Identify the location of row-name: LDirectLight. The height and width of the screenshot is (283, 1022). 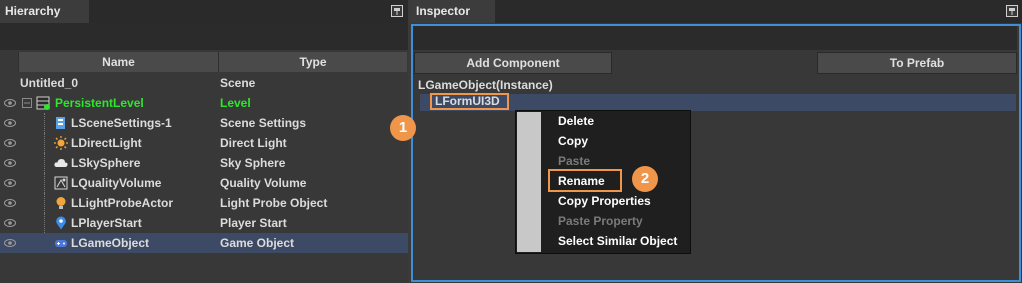
(106, 143).